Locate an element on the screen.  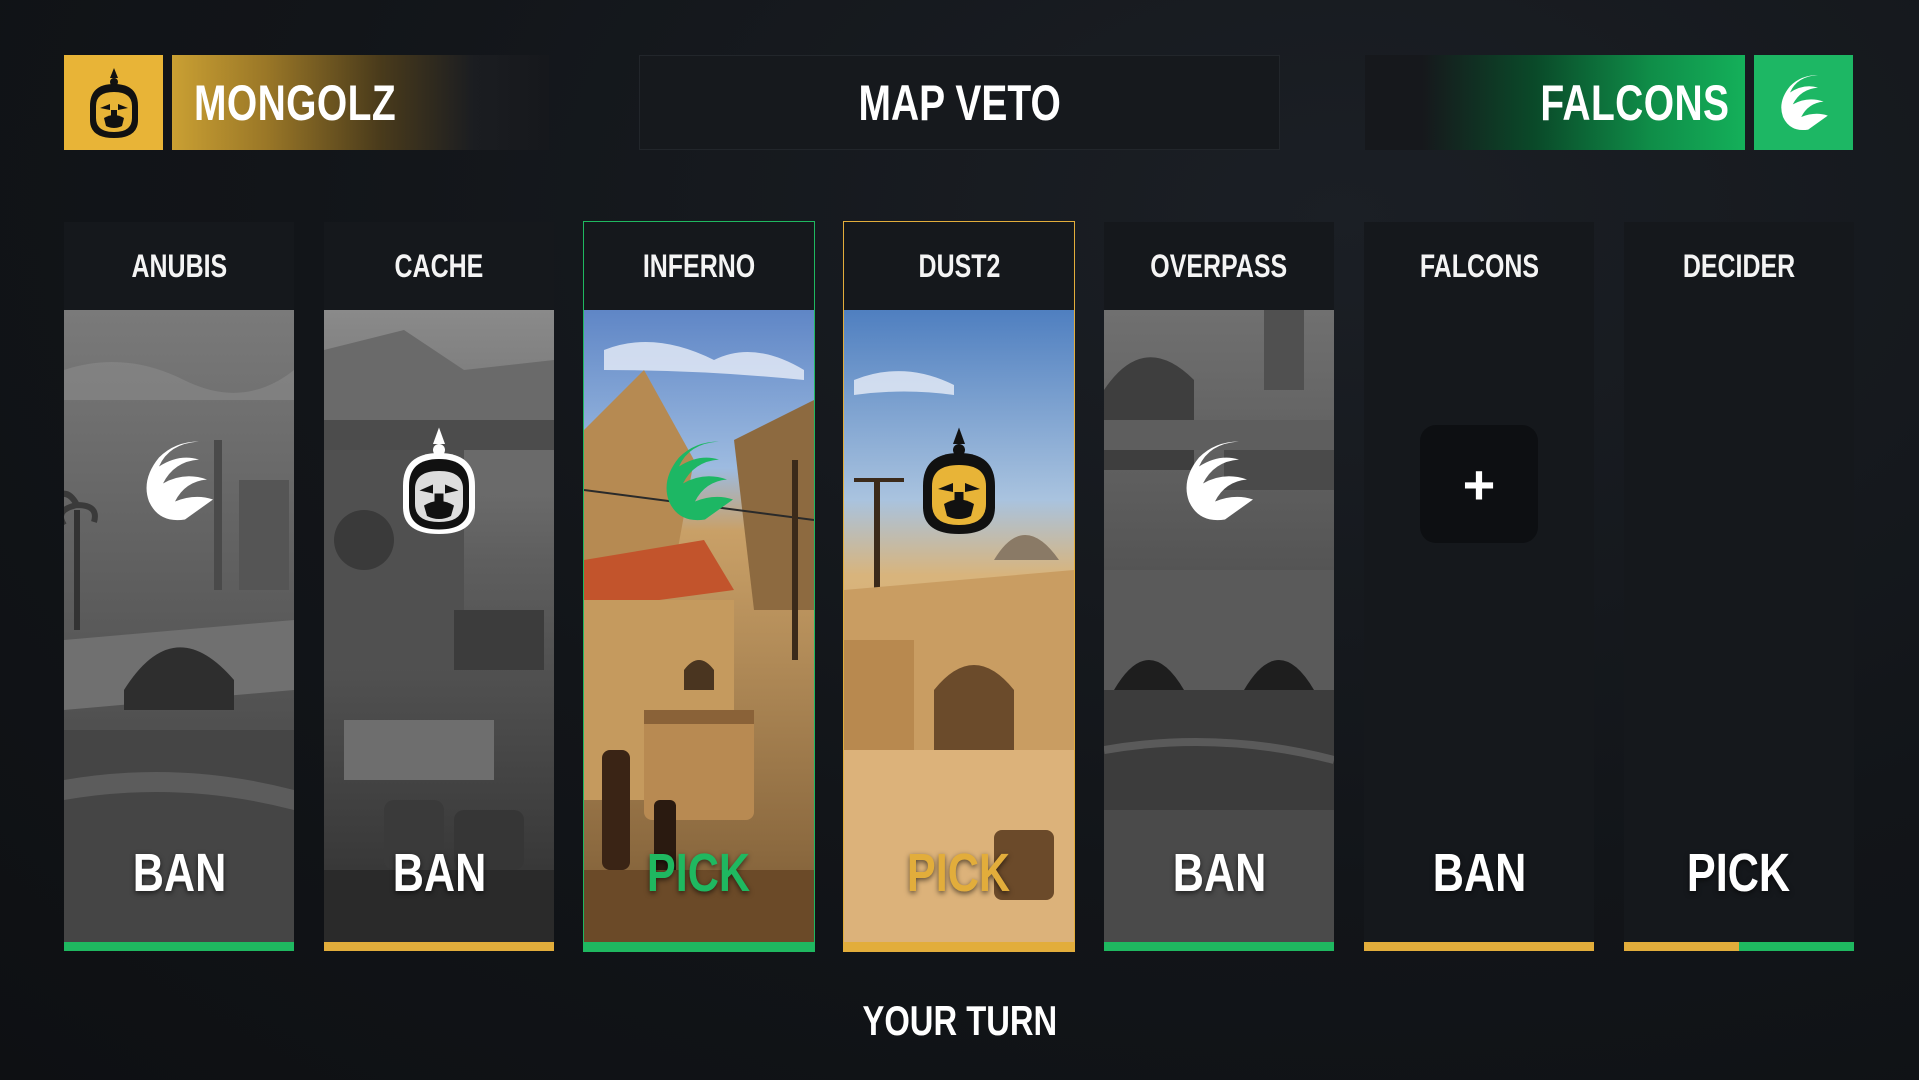
map-card-anubis: ANUBIS BAN is located at coordinates (179, 586).